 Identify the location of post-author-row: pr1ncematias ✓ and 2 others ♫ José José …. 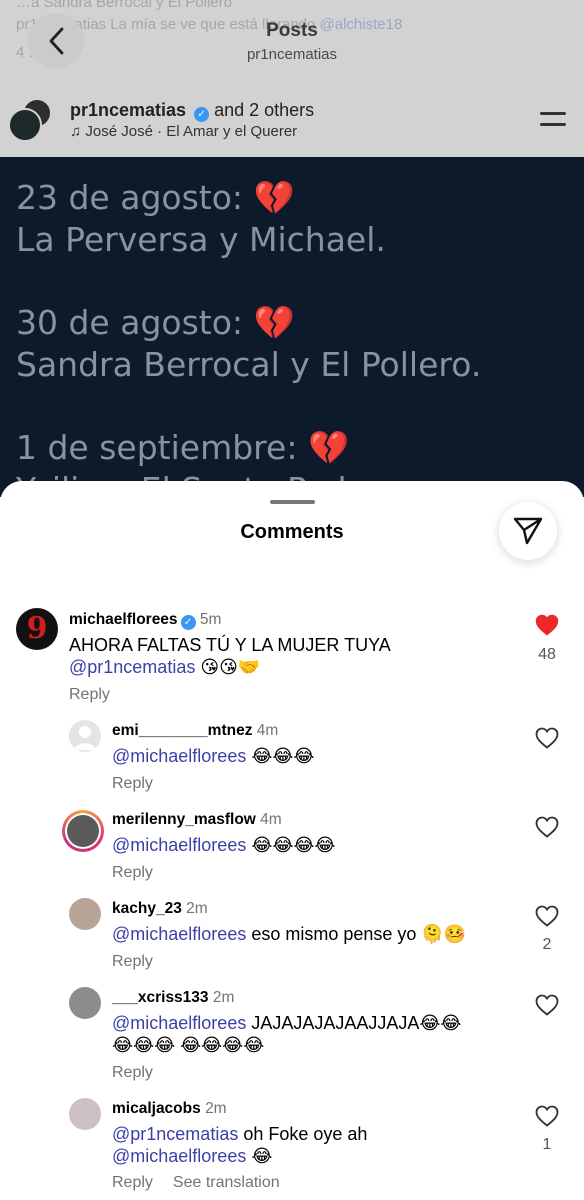
(292, 123).